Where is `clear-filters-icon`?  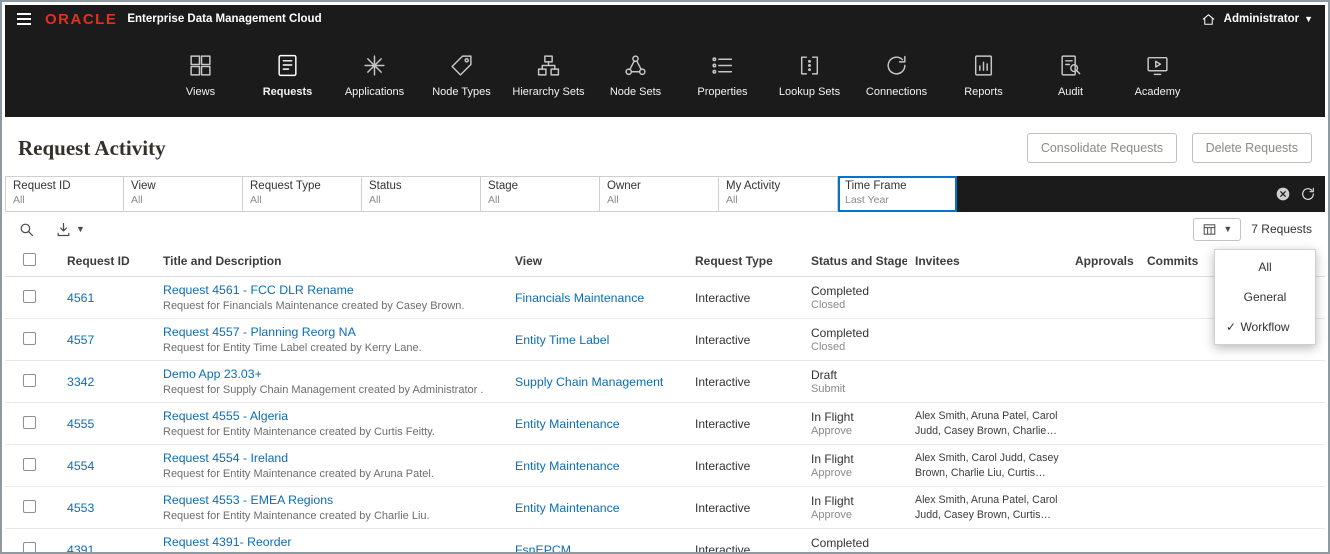 clear-filters-icon is located at coordinates (1283, 194).